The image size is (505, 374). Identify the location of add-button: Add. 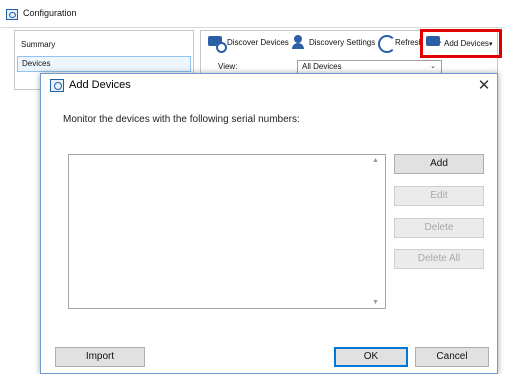
(439, 164).